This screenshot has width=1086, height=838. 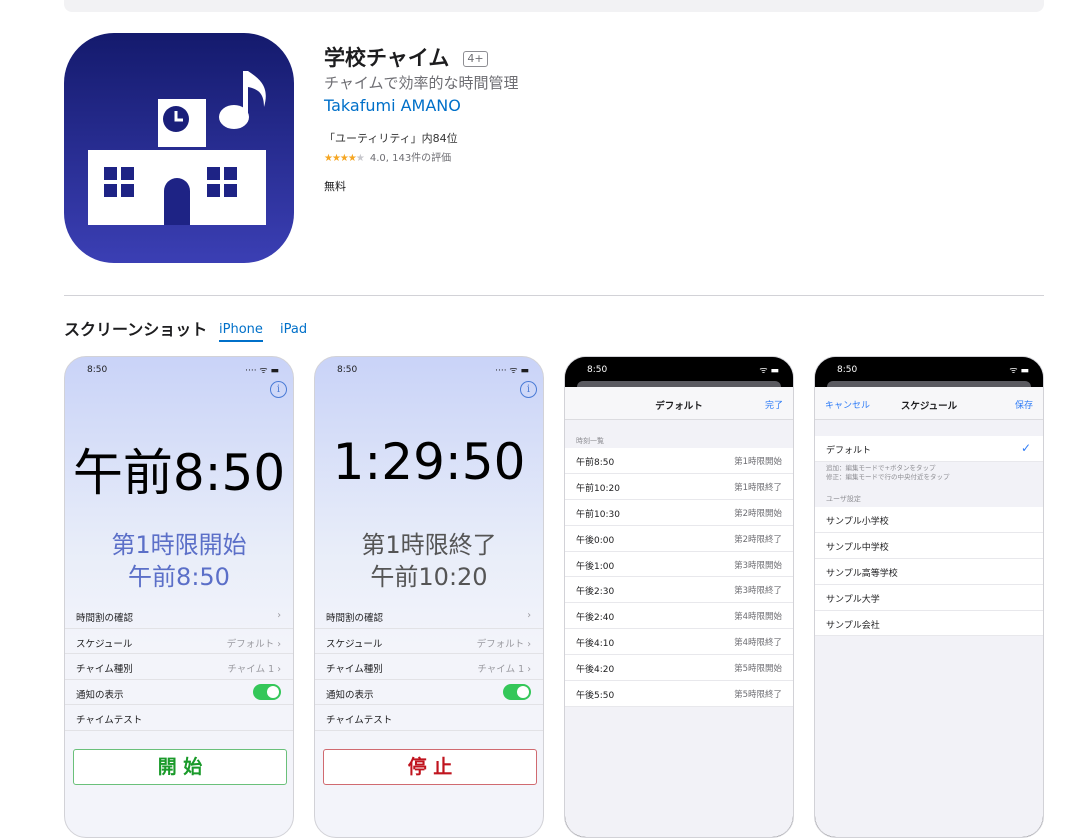 I want to click on list-item: サンプル小学校, so click(x=929, y=520).